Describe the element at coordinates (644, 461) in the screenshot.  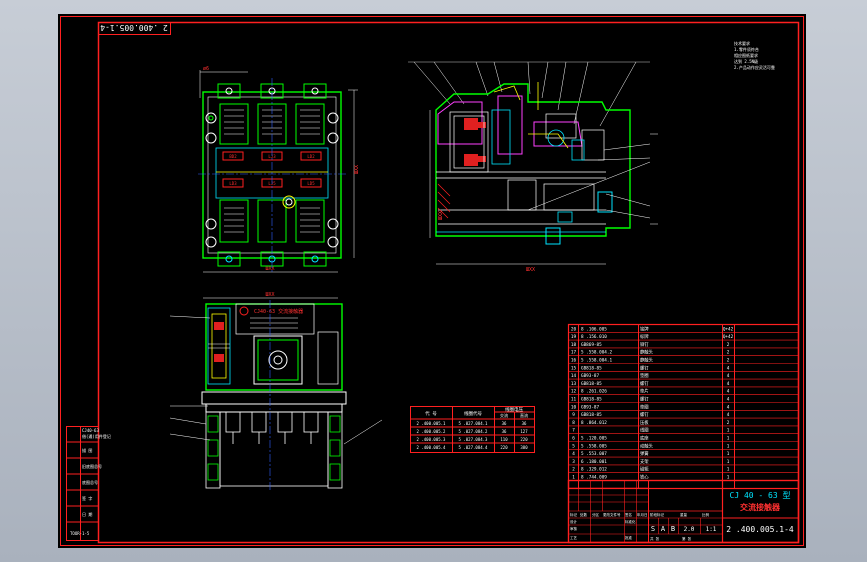
I see `bom-cell: 支架` at that location.